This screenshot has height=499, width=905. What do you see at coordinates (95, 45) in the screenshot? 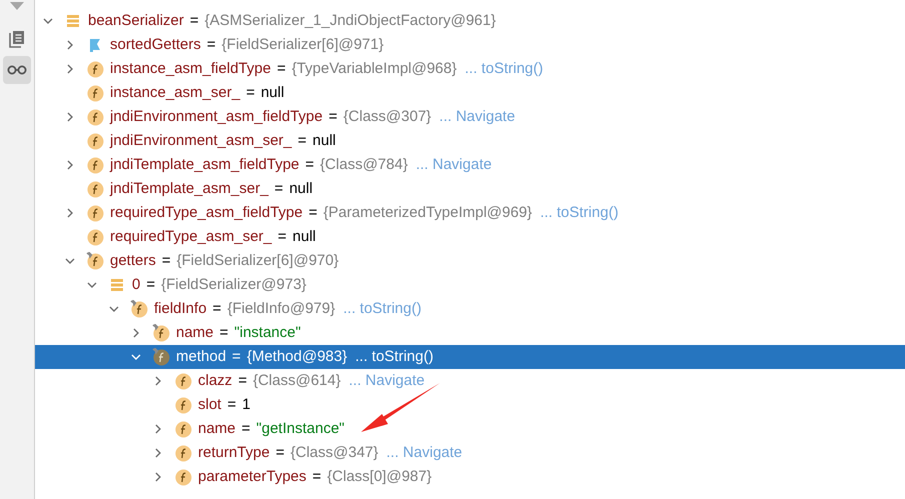
I see `flag-icon` at bounding box center [95, 45].